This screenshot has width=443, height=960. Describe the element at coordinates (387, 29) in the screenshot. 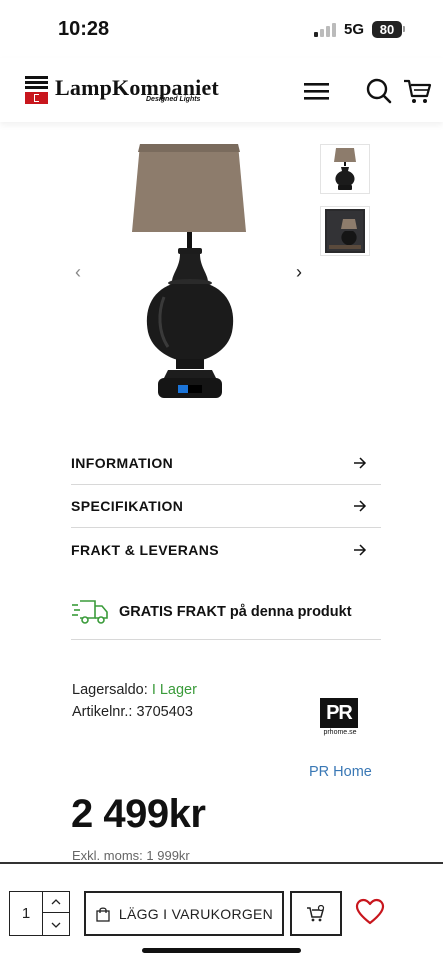

I see `battery-icon: 80` at that location.